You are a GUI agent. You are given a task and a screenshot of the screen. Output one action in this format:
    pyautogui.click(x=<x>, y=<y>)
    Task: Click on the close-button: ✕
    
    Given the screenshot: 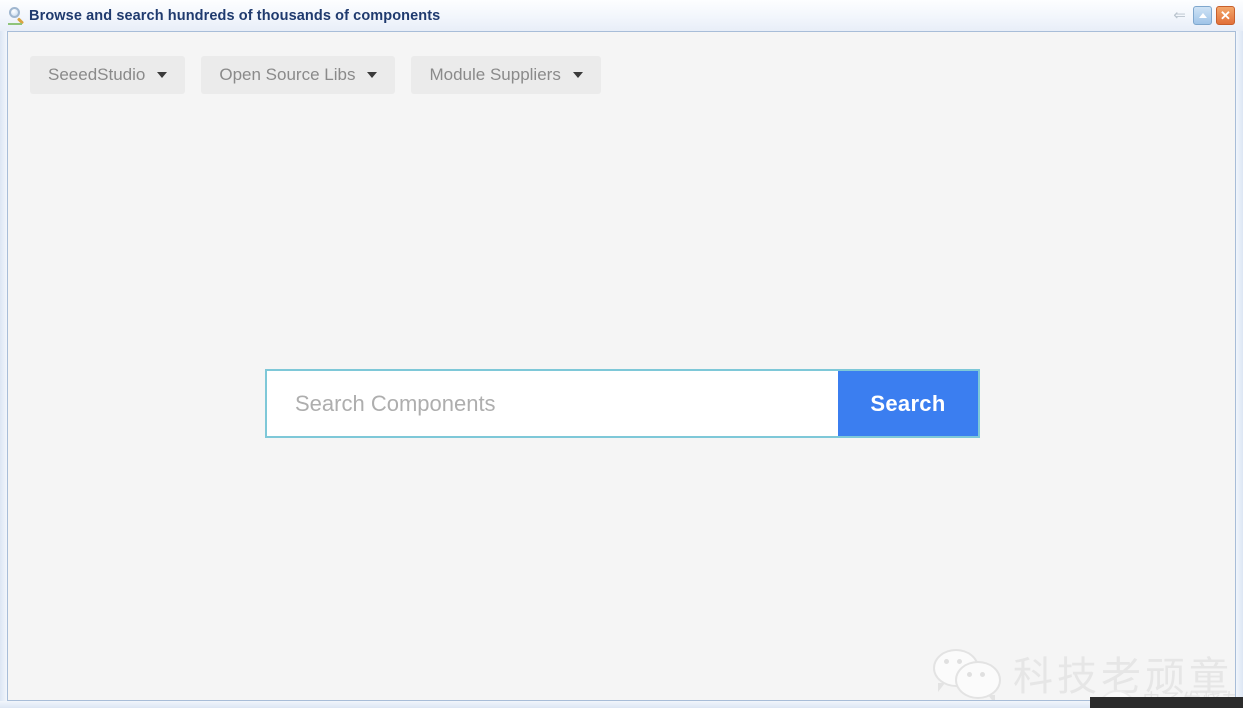 What is the action you would take?
    pyautogui.click(x=1225, y=15)
    